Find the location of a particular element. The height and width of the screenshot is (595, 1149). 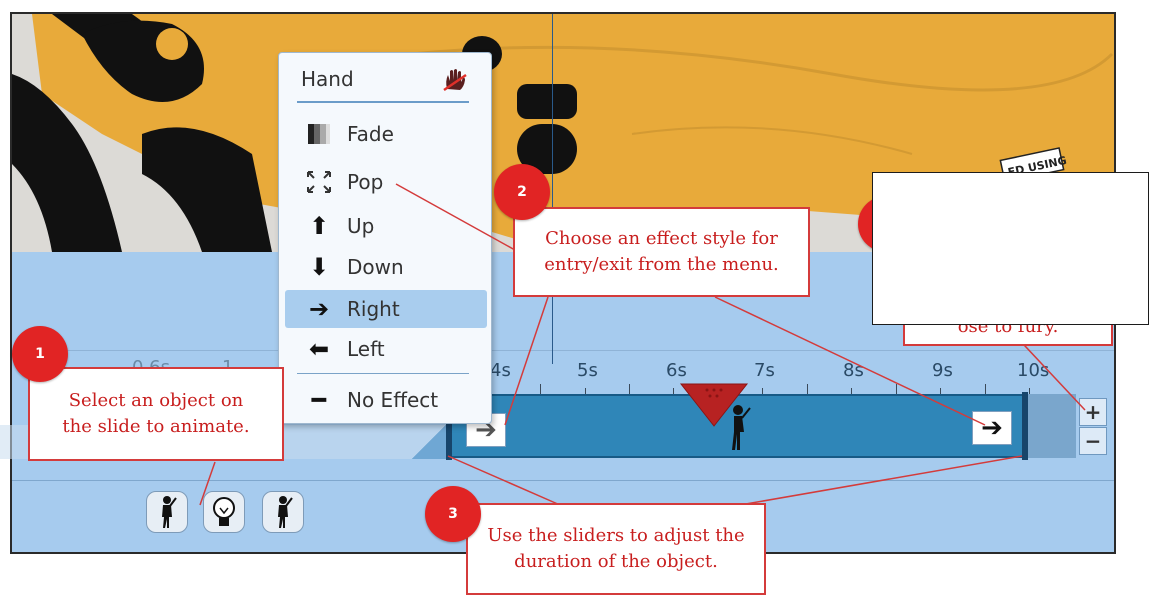

callout-1-number: 1 is located at coordinates (40, 354).